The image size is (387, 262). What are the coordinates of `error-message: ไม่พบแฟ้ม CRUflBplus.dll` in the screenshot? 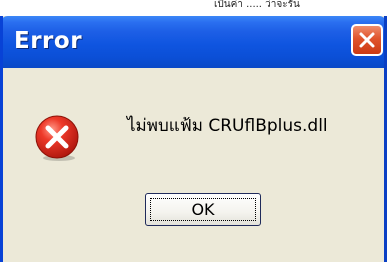 It's located at (227, 126).